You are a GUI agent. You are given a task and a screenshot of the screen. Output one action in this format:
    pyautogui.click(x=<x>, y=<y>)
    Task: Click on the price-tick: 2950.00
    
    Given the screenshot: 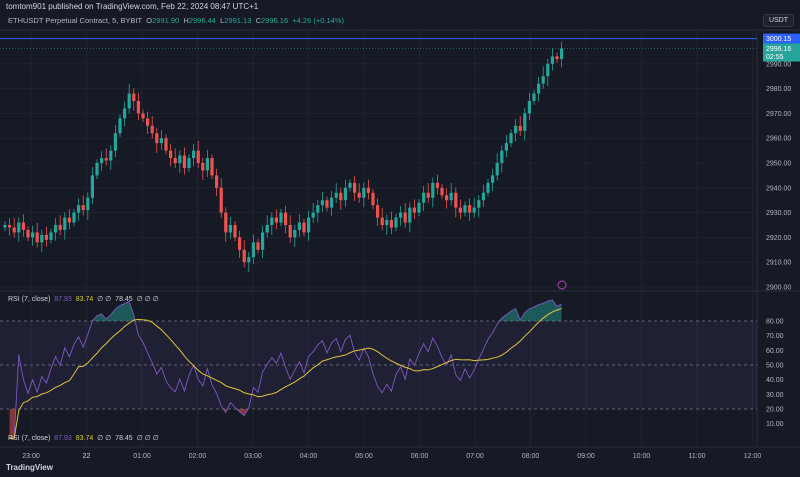 What is the action you would take?
    pyautogui.click(x=778, y=164)
    